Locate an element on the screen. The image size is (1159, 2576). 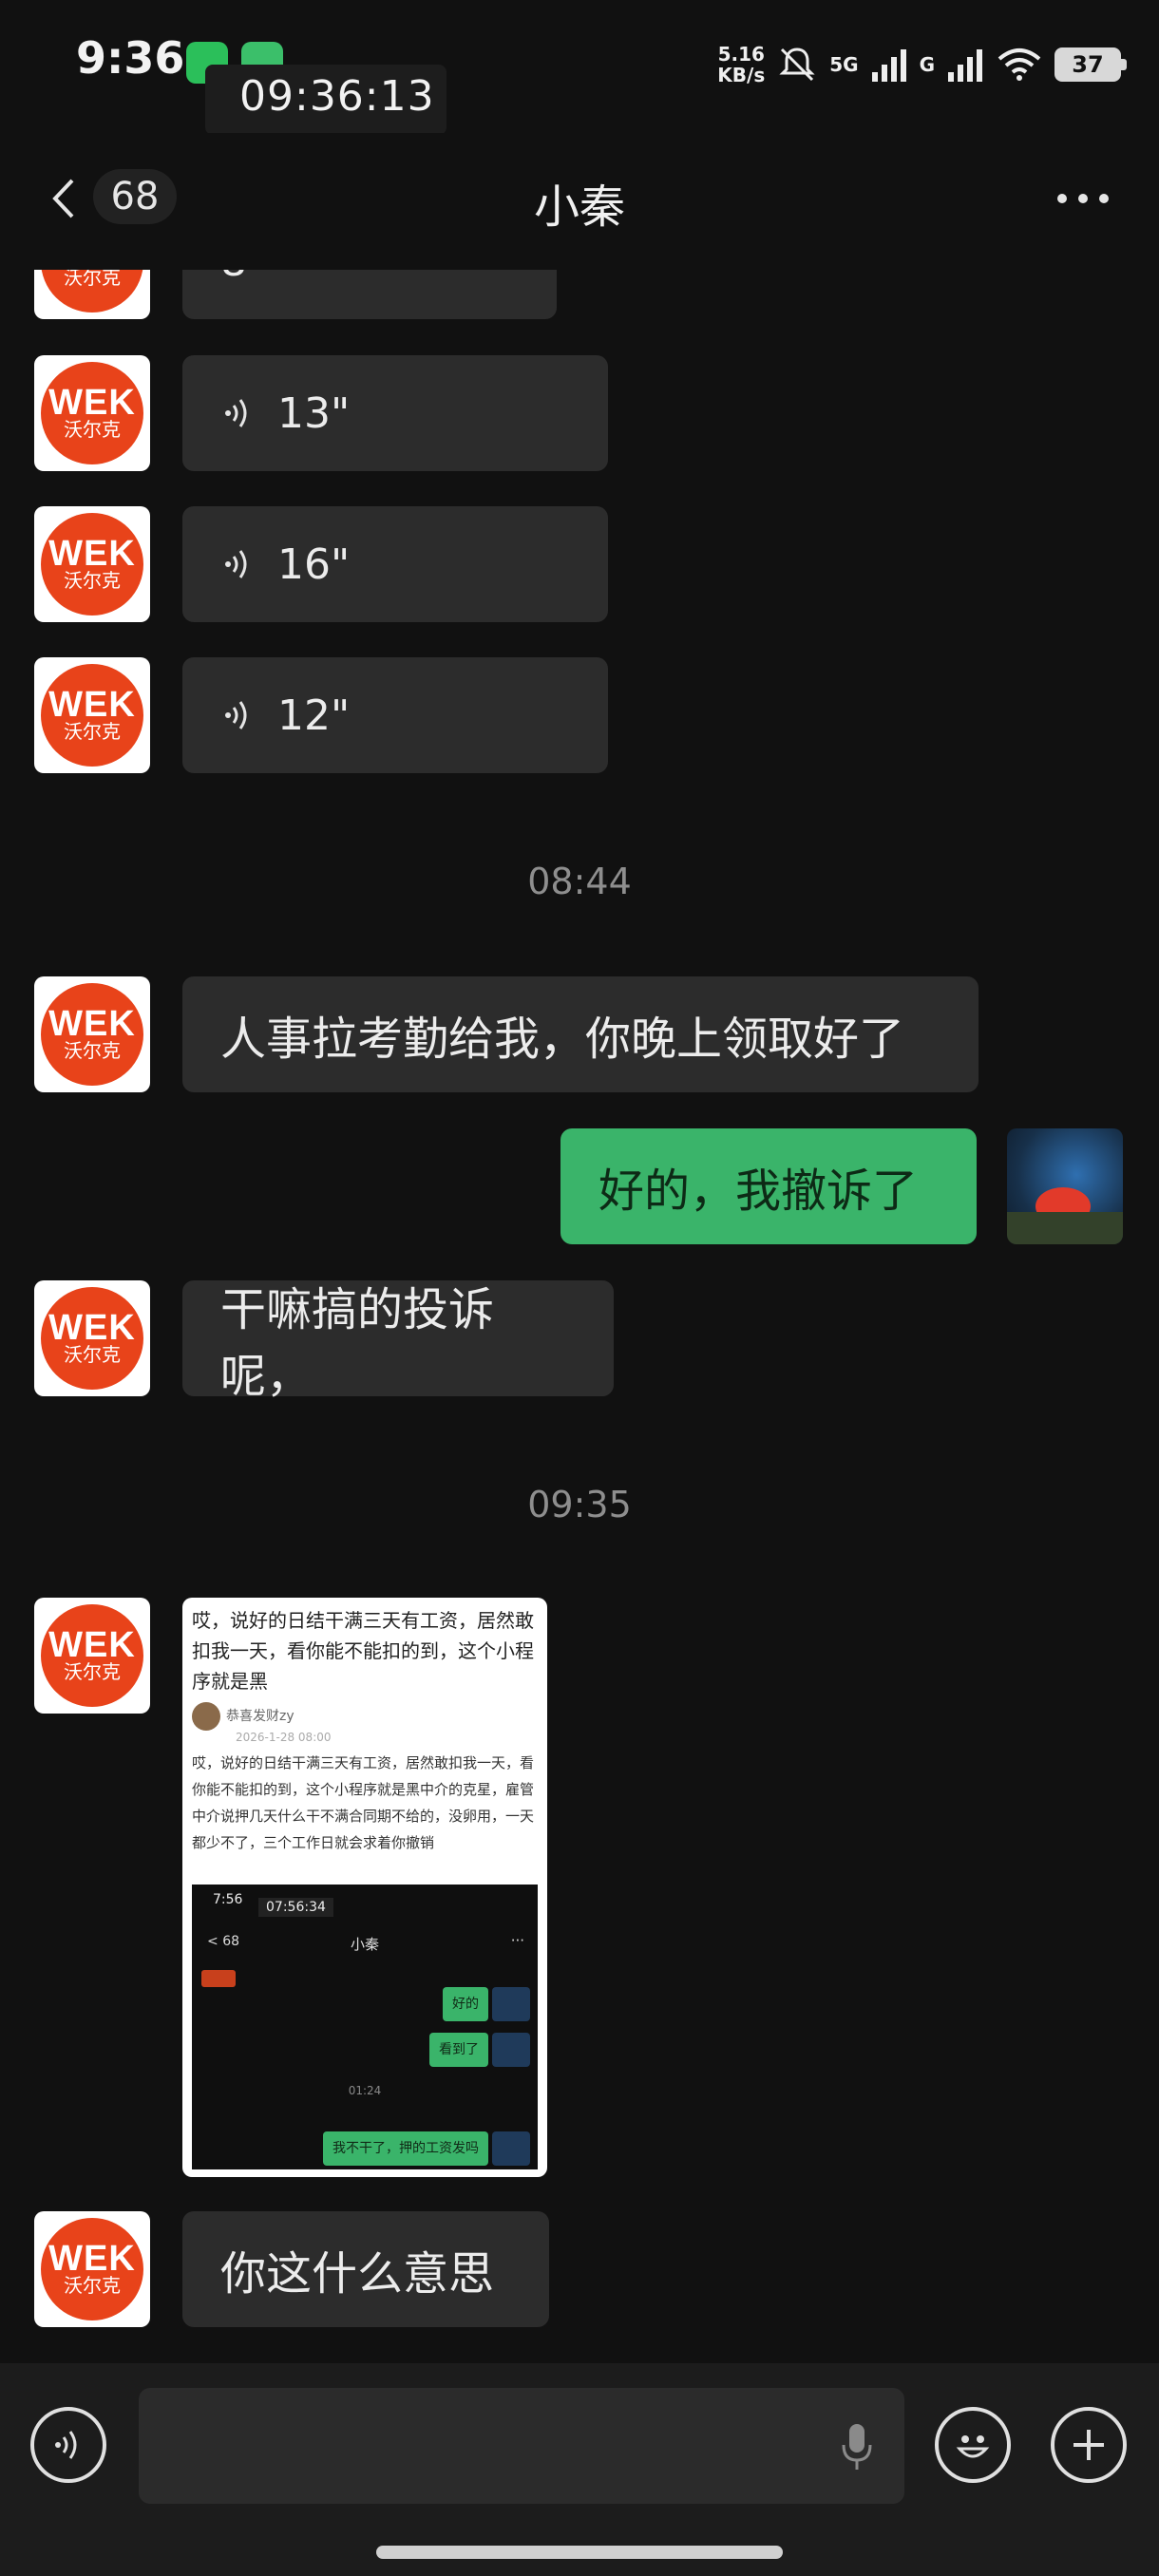
my-avatar is located at coordinates (1065, 1186).